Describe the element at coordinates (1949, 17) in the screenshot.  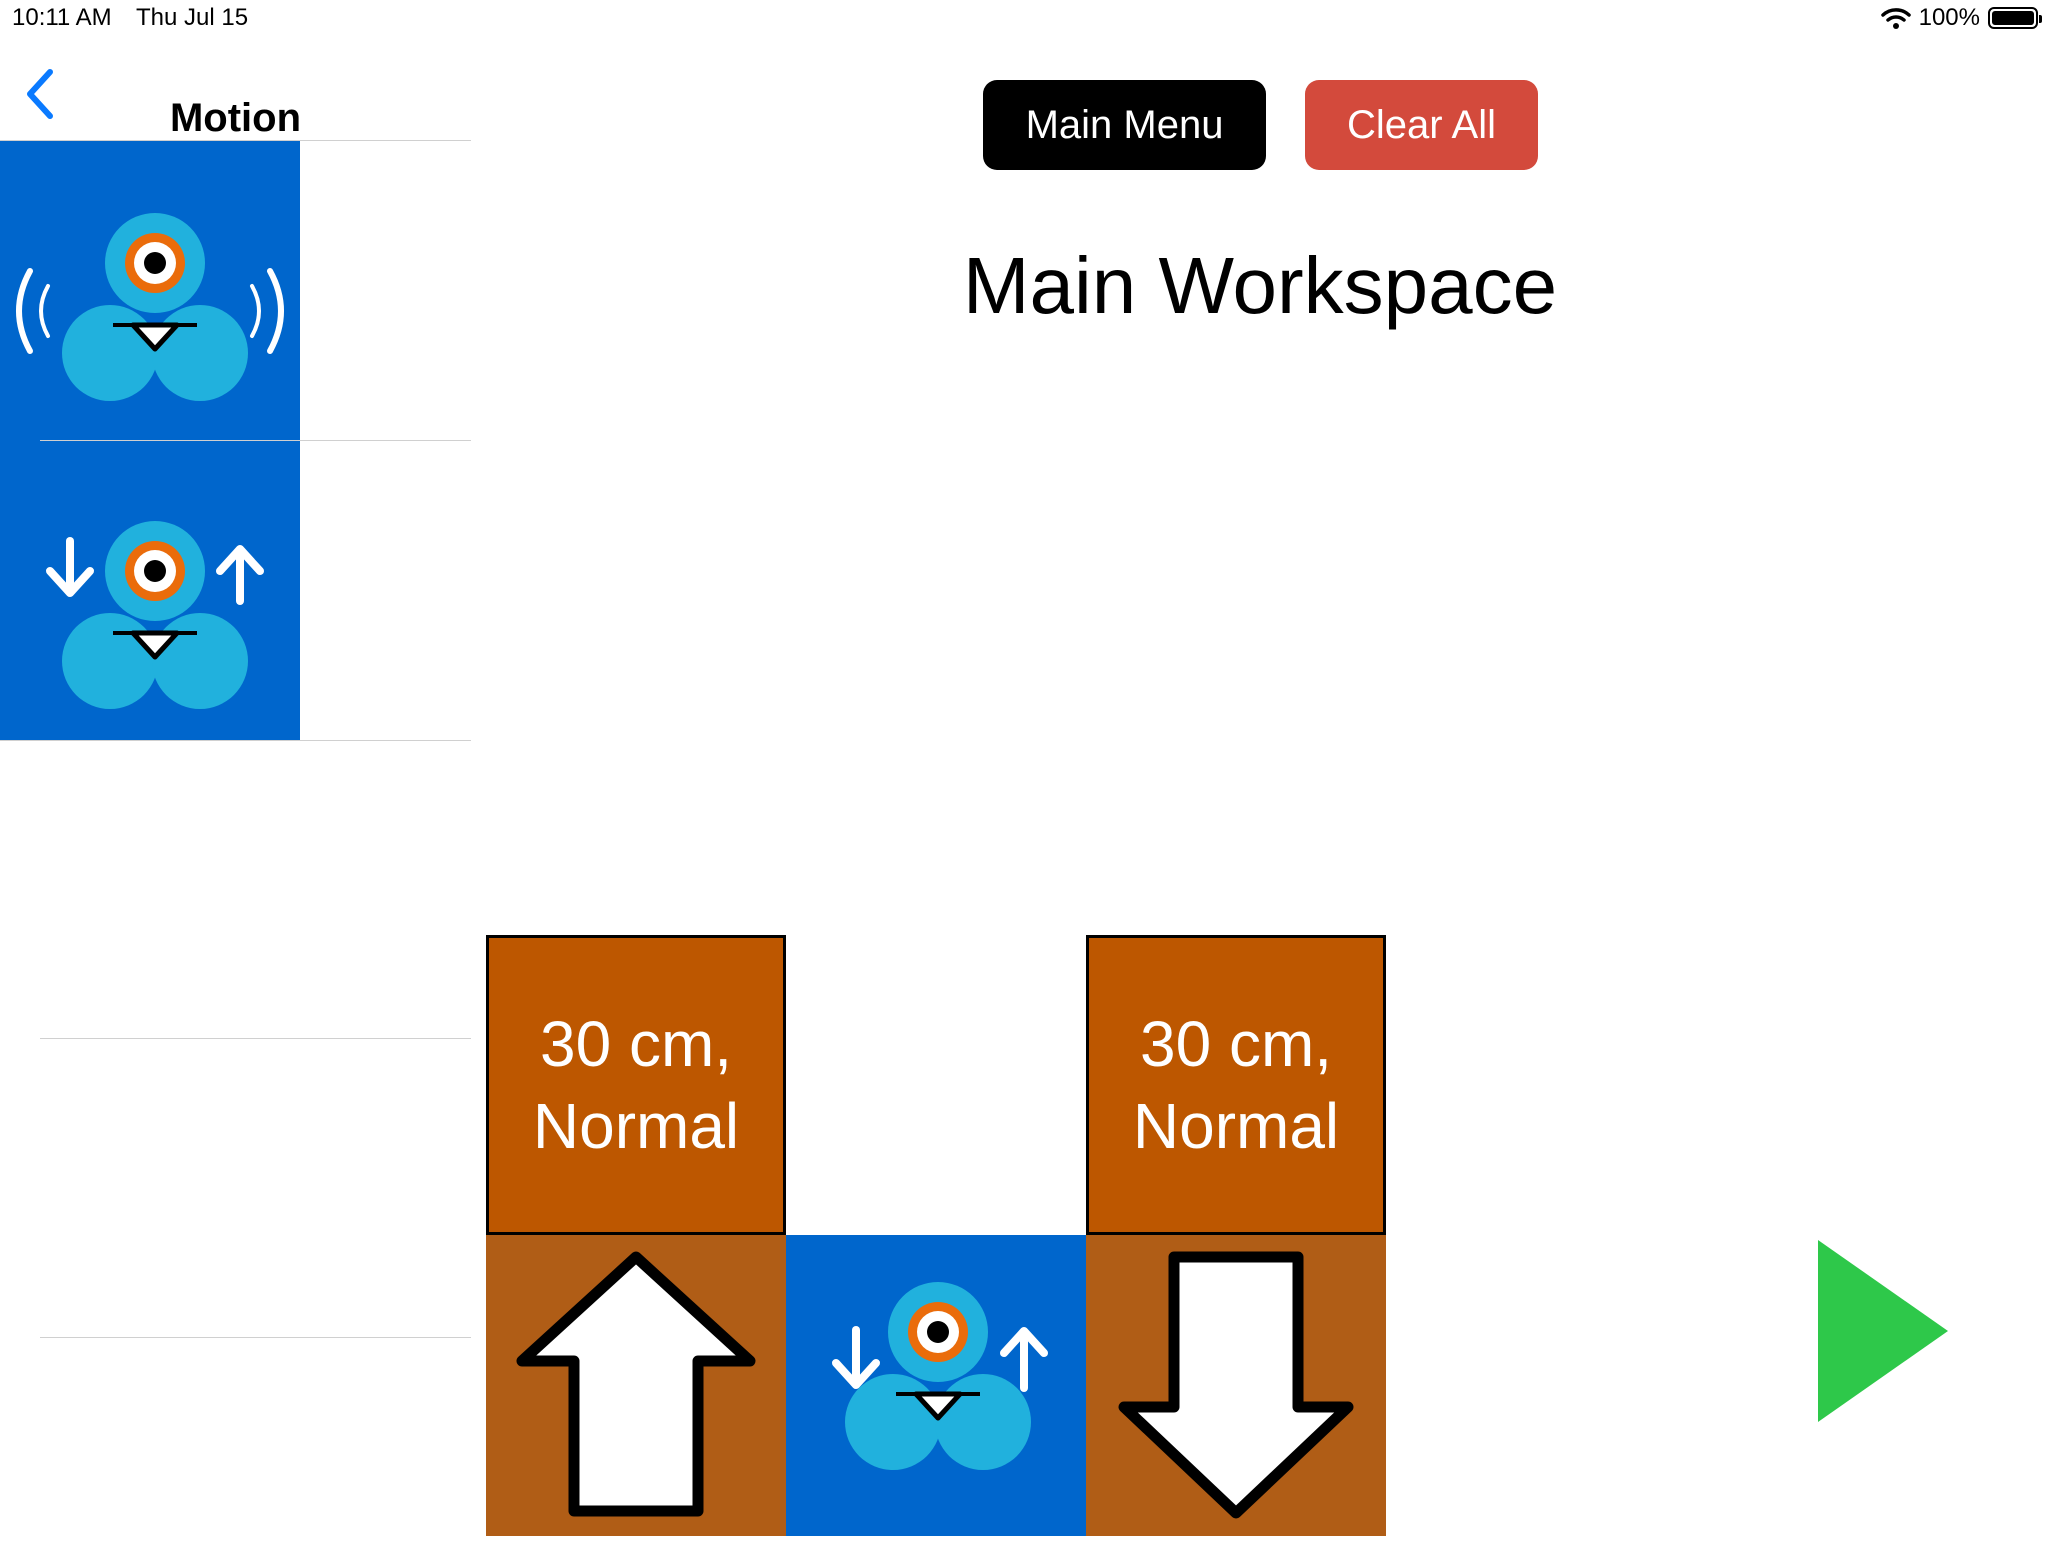
I see `battery-percent: 100%` at that location.